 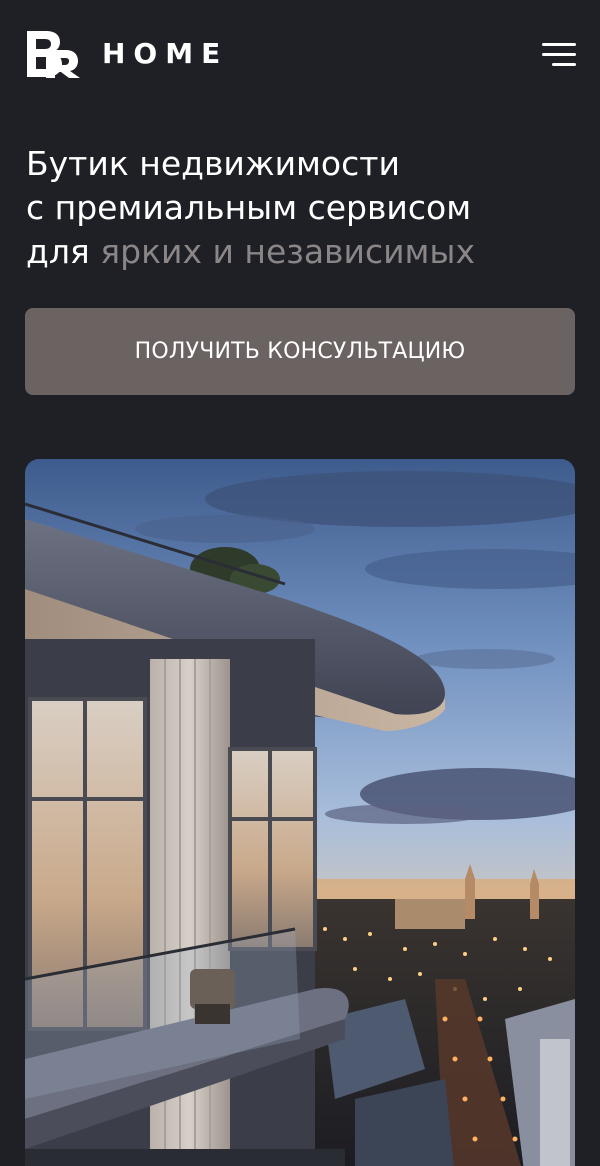 I want to click on hero-title-accent: ярких и независимых, so click(x=288, y=251).